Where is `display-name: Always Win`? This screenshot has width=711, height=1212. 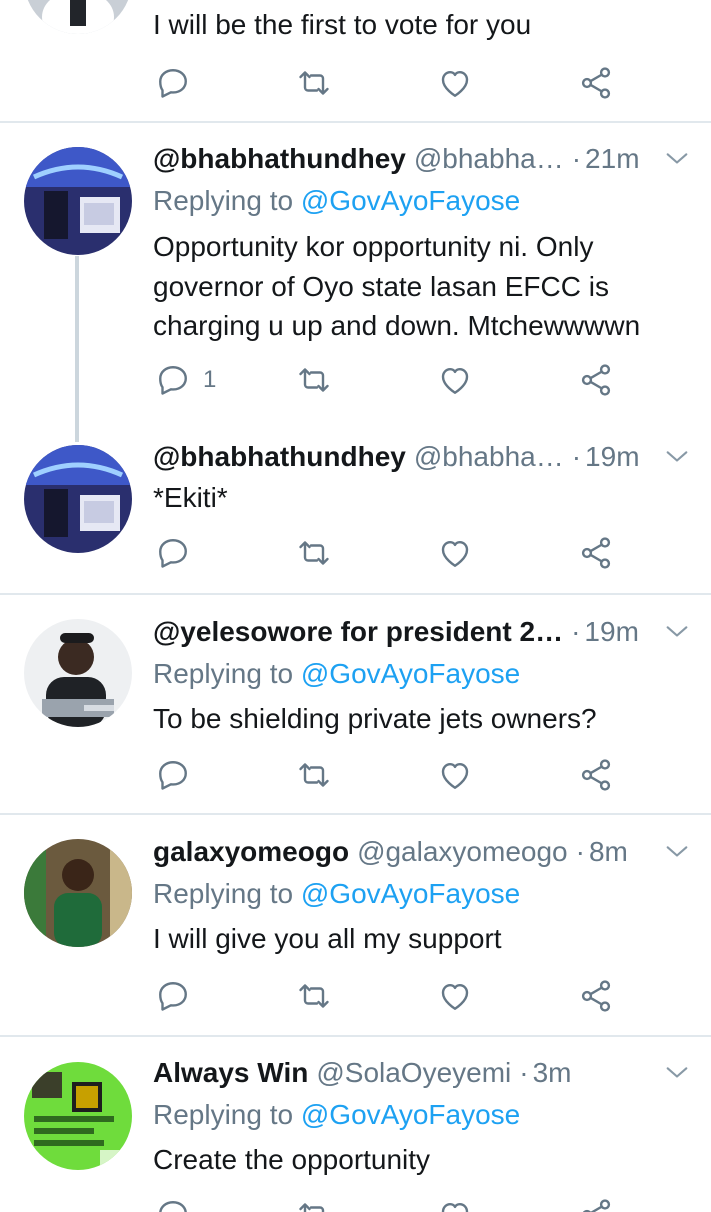
display-name: Always Win is located at coordinates (230, 1073).